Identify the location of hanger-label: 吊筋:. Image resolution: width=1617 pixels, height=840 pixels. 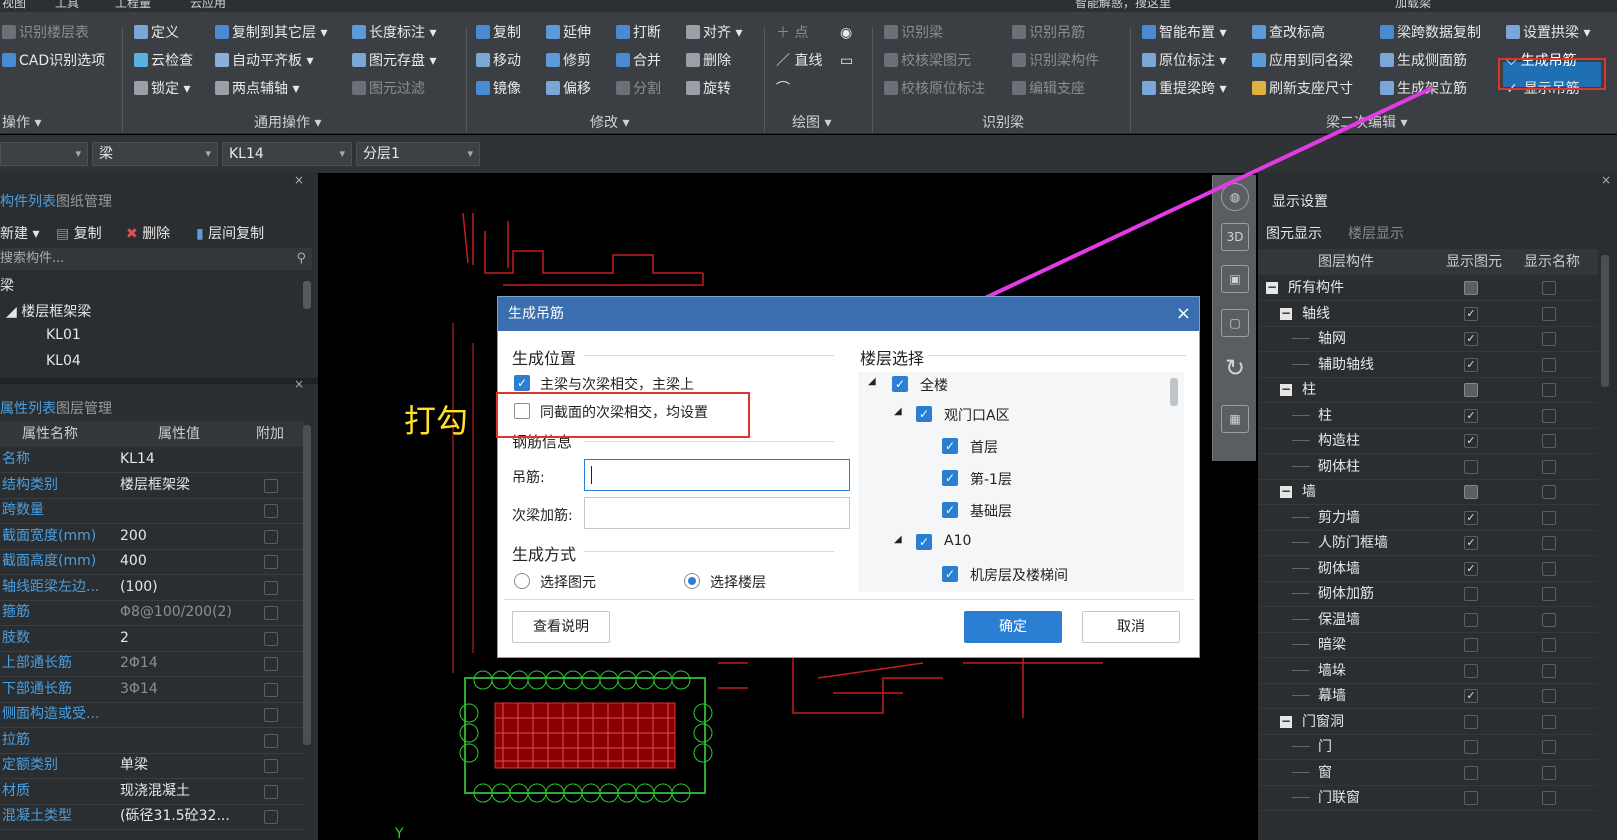
(528, 478).